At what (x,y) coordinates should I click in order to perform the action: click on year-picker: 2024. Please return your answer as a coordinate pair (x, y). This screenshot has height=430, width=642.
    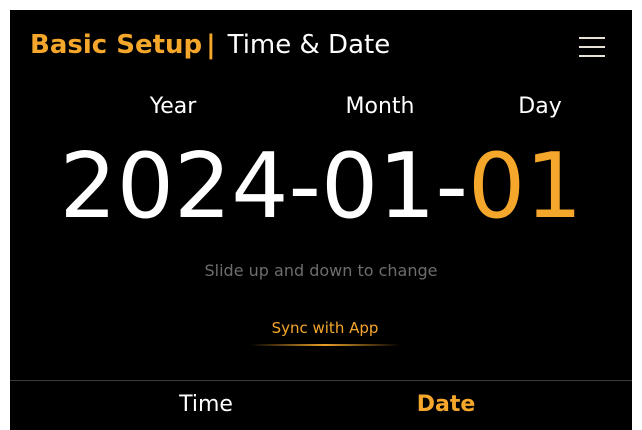
    Looking at the image, I should click on (173, 186).